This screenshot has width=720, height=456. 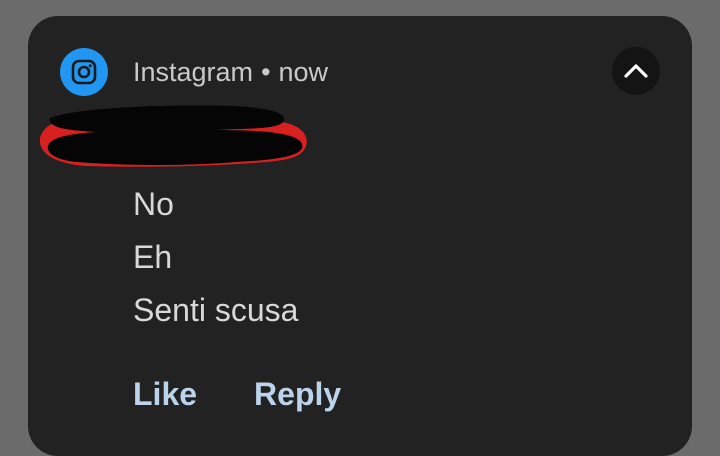 What do you see at coordinates (303, 72) in the screenshot?
I see `notification-time: now` at bounding box center [303, 72].